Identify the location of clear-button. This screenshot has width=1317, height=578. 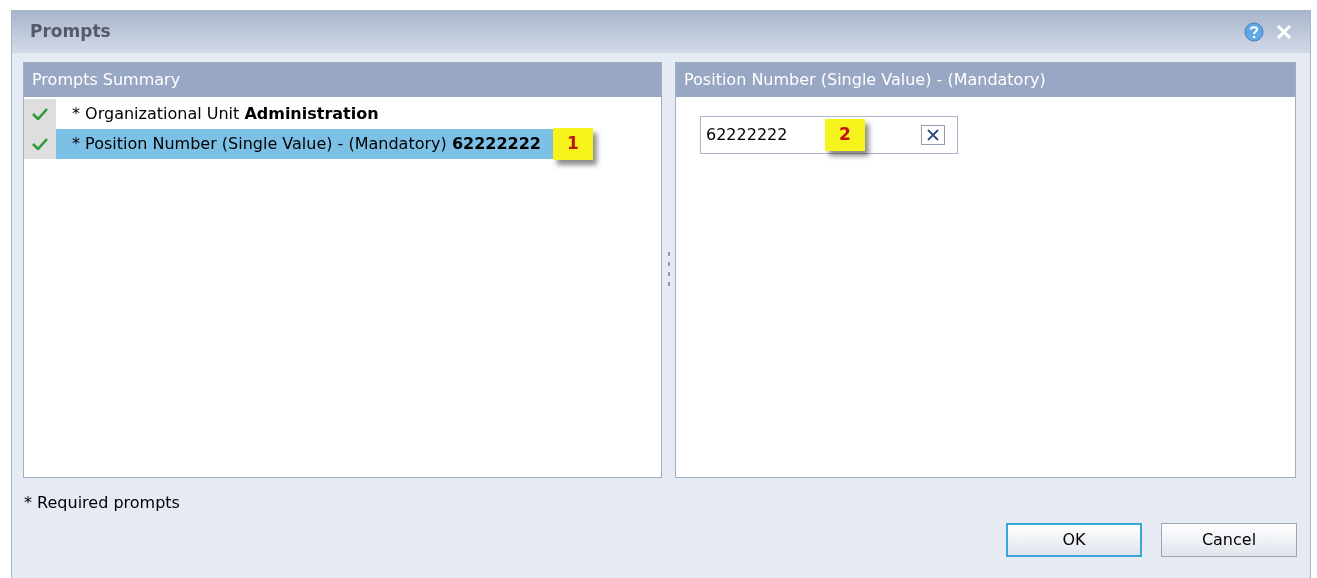
(933, 135).